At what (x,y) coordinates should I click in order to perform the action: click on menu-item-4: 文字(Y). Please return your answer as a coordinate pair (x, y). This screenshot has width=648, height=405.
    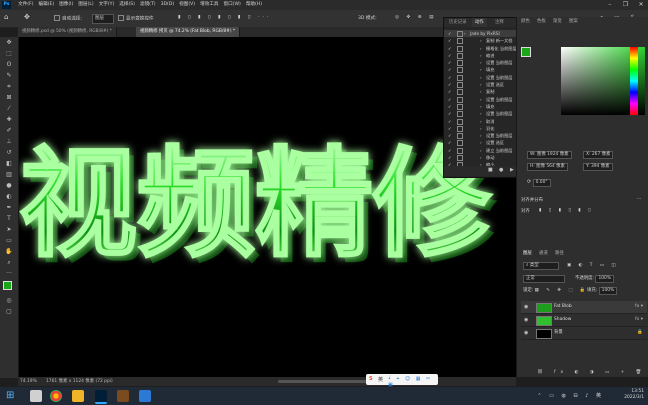
    Looking at the image, I should click on (106, 5).